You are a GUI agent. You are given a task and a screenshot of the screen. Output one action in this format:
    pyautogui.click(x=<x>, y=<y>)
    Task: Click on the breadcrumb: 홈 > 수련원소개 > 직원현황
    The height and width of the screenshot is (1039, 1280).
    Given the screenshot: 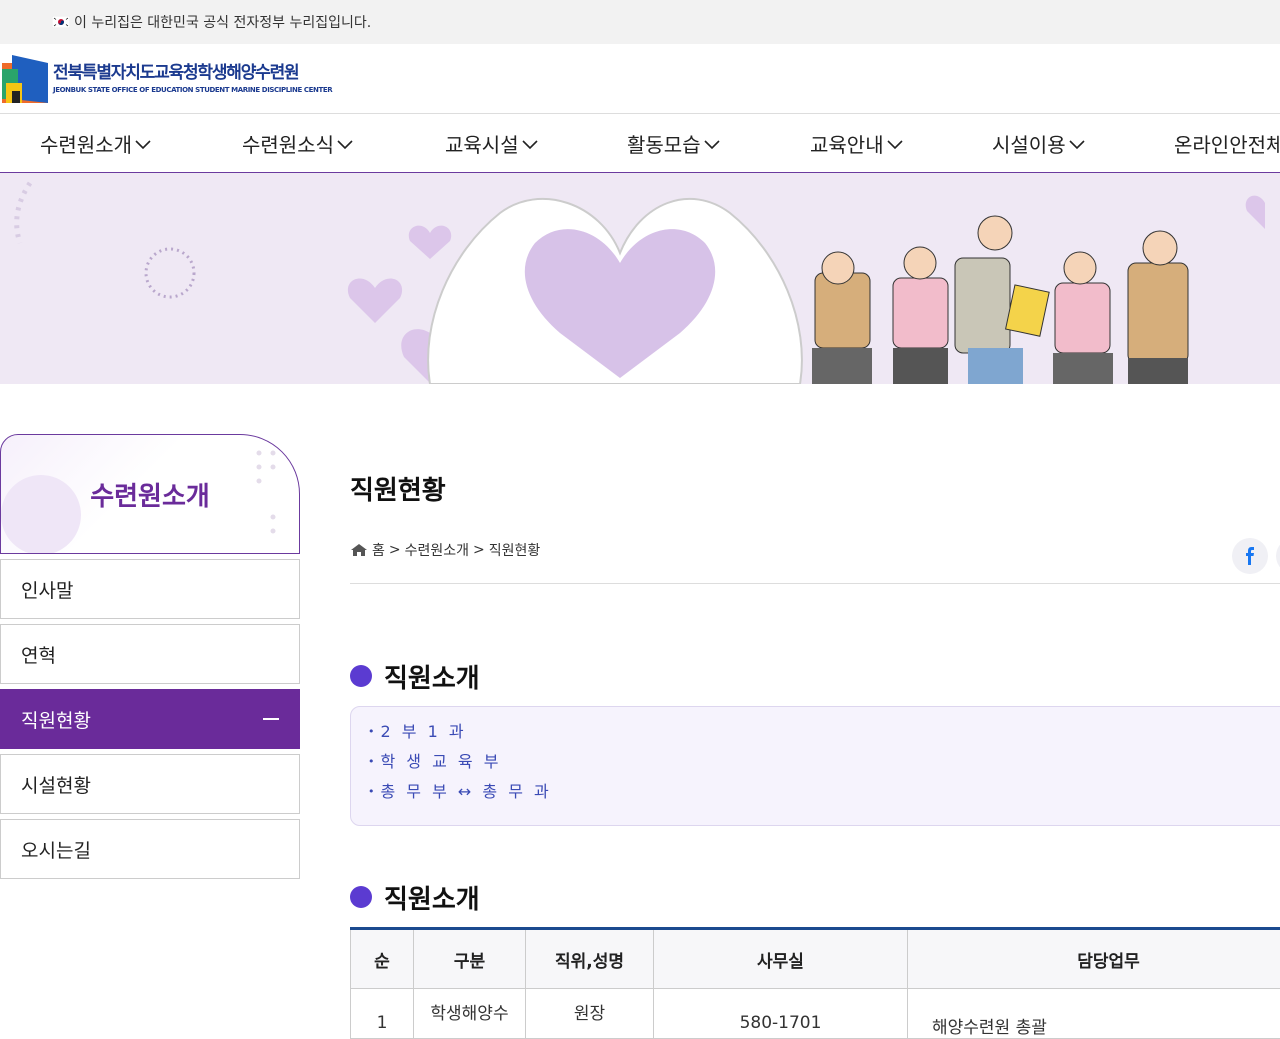 What is the action you would take?
    pyautogui.click(x=445, y=550)
    